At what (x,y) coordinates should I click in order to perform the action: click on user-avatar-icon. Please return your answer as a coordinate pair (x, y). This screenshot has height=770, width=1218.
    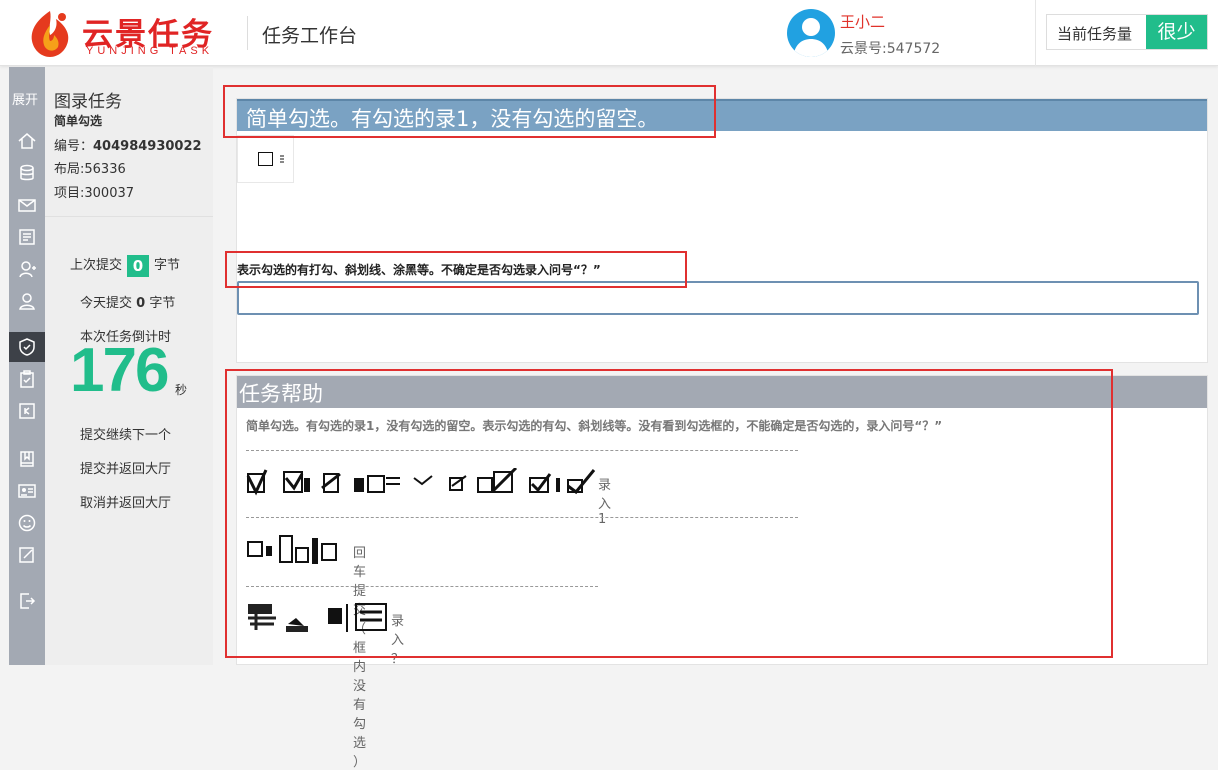
    Looking at the image, I should click on (811, 37).